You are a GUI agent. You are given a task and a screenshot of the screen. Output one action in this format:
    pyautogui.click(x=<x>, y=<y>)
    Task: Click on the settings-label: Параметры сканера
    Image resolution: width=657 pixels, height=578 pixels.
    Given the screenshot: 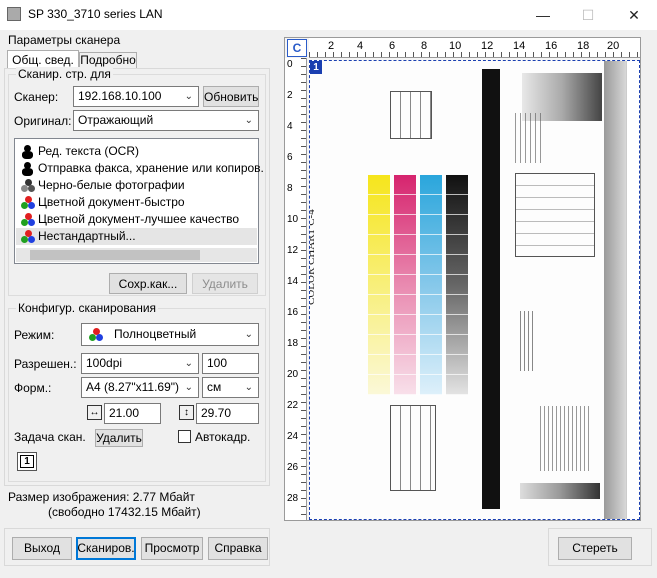 What is the action you would take?
    pyautogui.click(x=64, y=40)
    